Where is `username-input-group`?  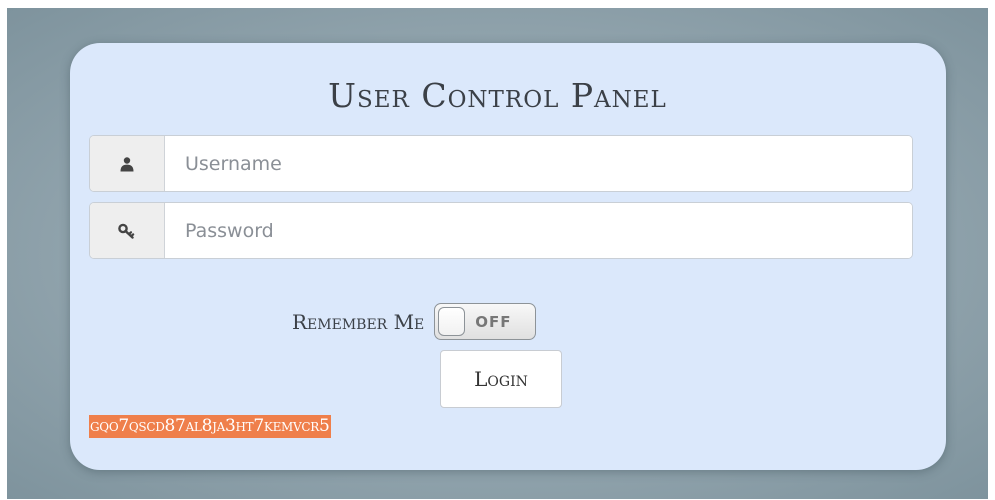 username-input-group is located at coordinates (501, 163).